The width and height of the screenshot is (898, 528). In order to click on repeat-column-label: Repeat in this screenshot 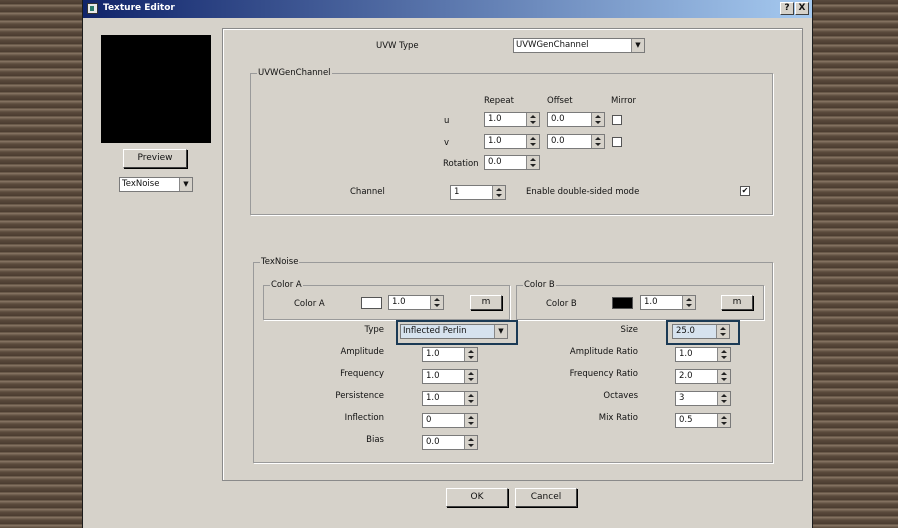, I will do `click(499, 101)`.